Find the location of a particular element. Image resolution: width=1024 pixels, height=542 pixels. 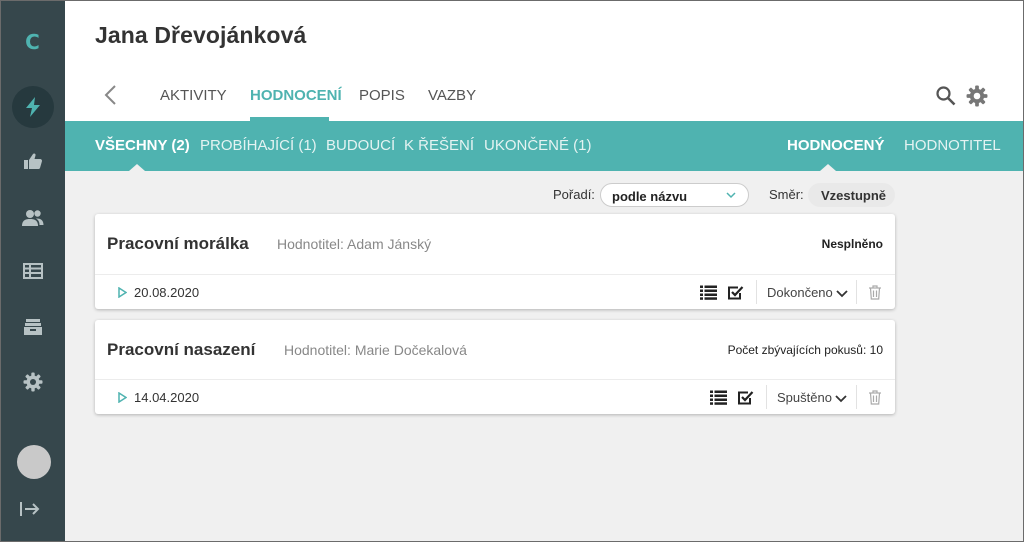

order-label: Pořadí: is located at coordinates (574, 194).